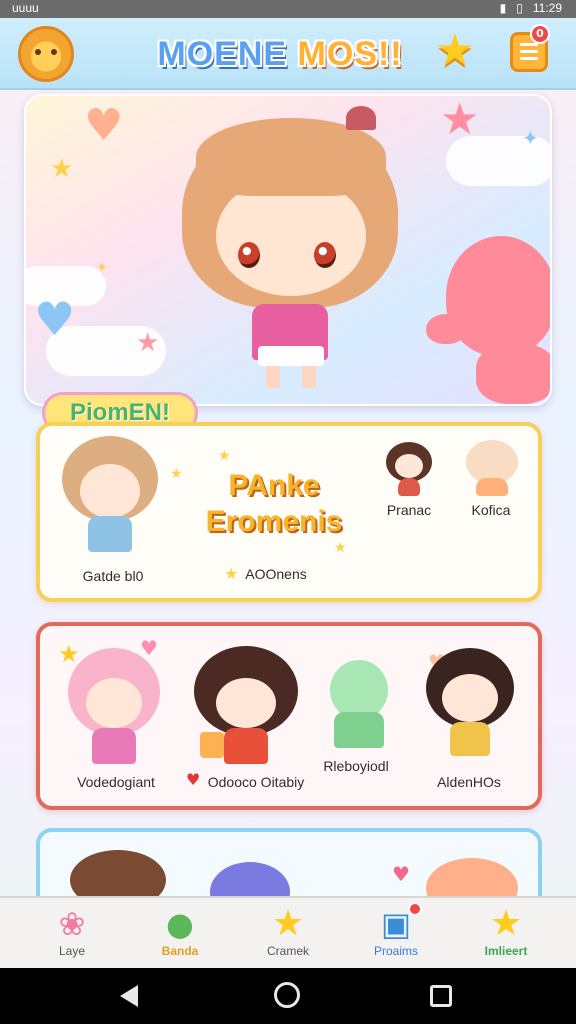 This screenshot has width=576, height=1024. I want to click on card-1-item-label: Gatde bl0, so click(113, 576).